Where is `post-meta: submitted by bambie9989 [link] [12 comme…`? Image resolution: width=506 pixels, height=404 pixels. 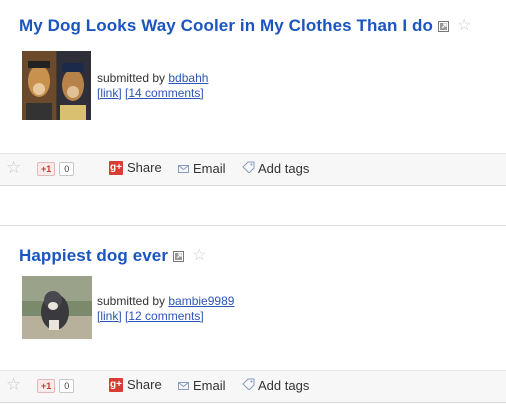
post-meta: submitted by bambie9989 [link] [12 comme… is located at coordinates (165, 309).